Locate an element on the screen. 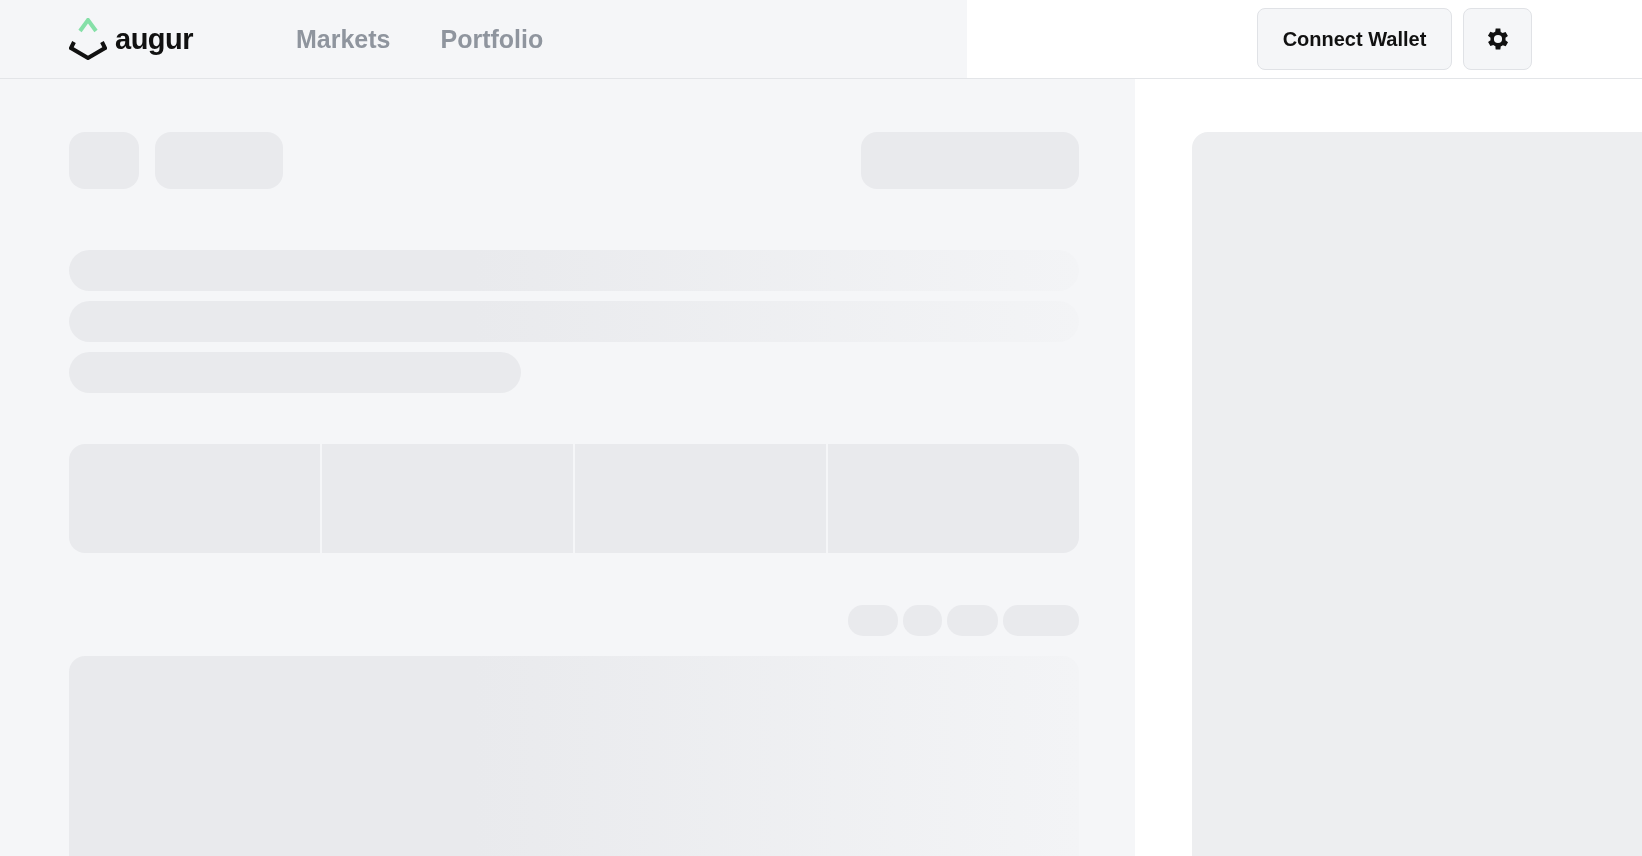 The width and height of the screenshot is (1642, 856). connect-wallet-button: Connect Wallet is located at coordinates (1354, 39).